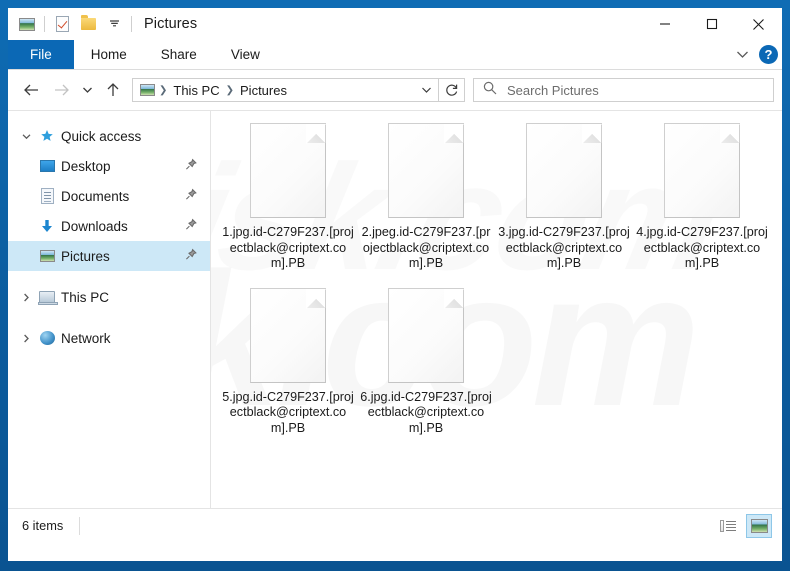  I want to click on title-bar: Pictures, so click(395, 24).